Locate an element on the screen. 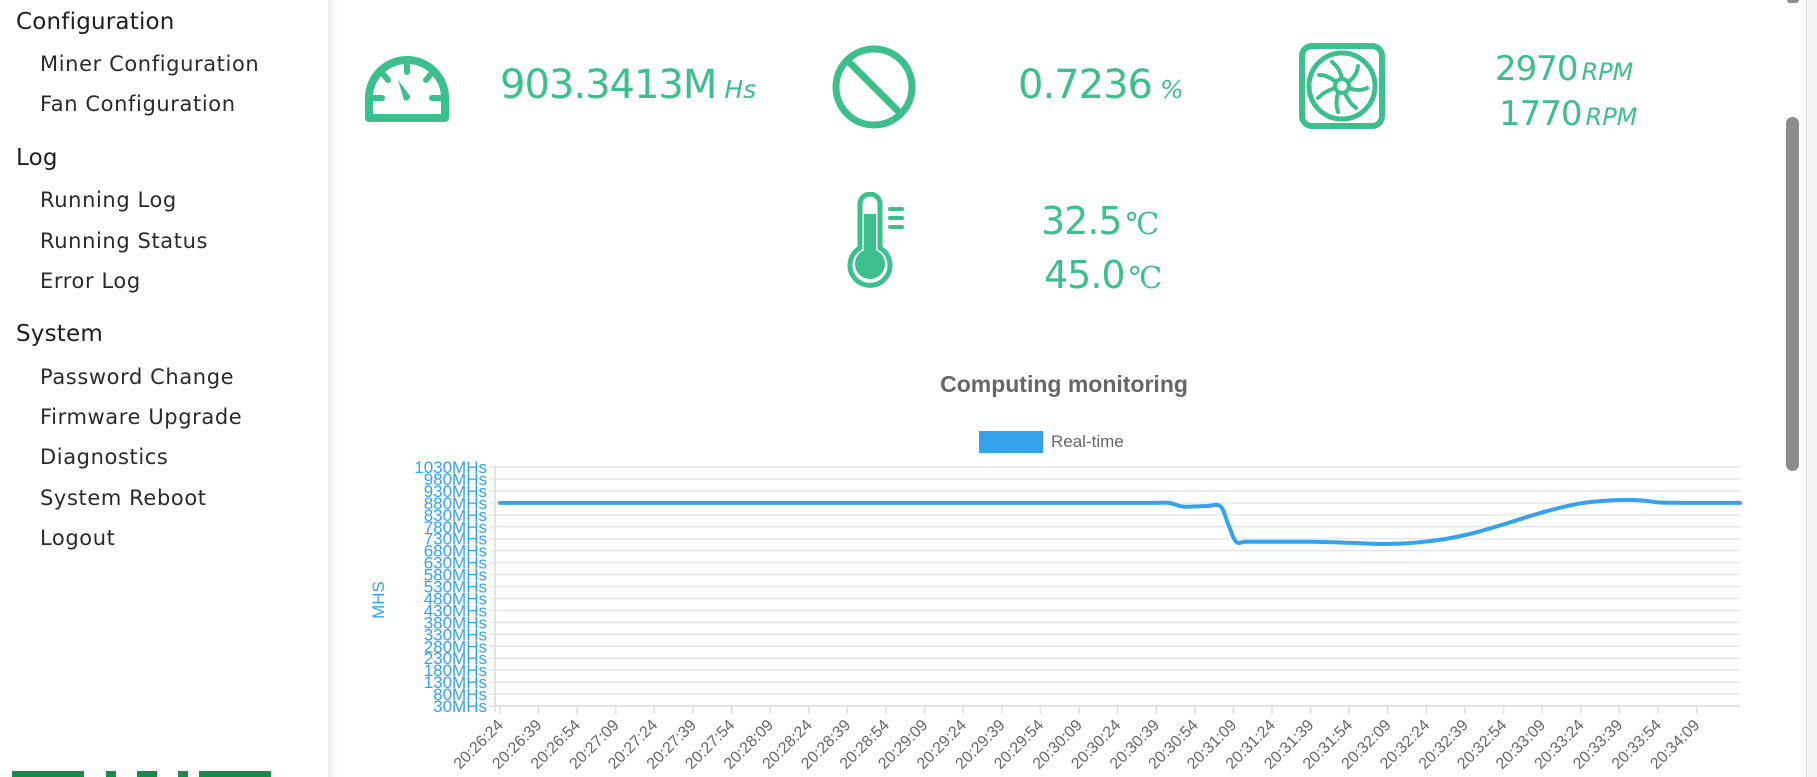 The width and height of the screenshot is (1817, 777). window-edge is located at coordinates (1811, 388).